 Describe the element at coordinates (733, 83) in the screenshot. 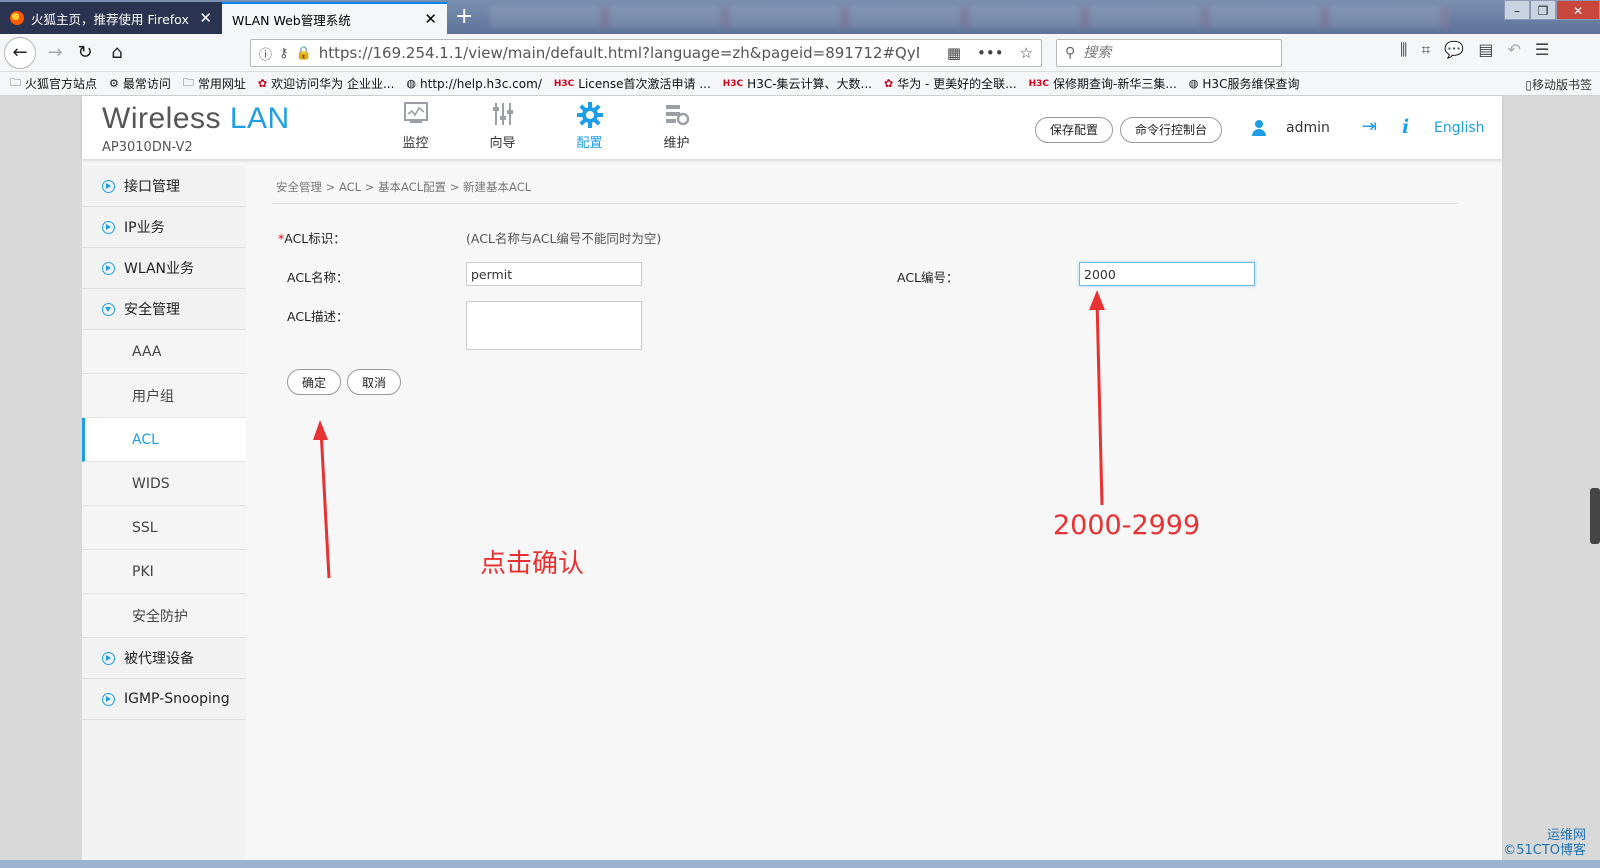

I see `h3c-icon: H3C` at that location.